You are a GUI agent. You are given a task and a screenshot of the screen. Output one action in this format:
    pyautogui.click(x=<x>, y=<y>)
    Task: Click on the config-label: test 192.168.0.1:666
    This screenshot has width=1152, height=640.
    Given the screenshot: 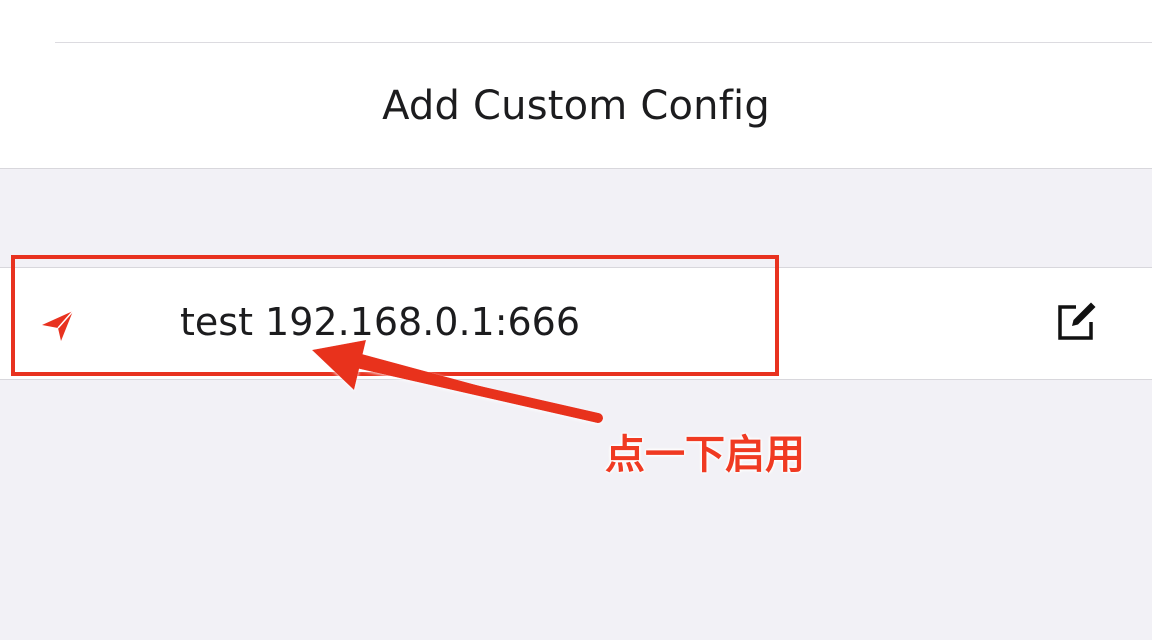 What is the action you would take?
    pyautogui.click(x=380, y=322)
    